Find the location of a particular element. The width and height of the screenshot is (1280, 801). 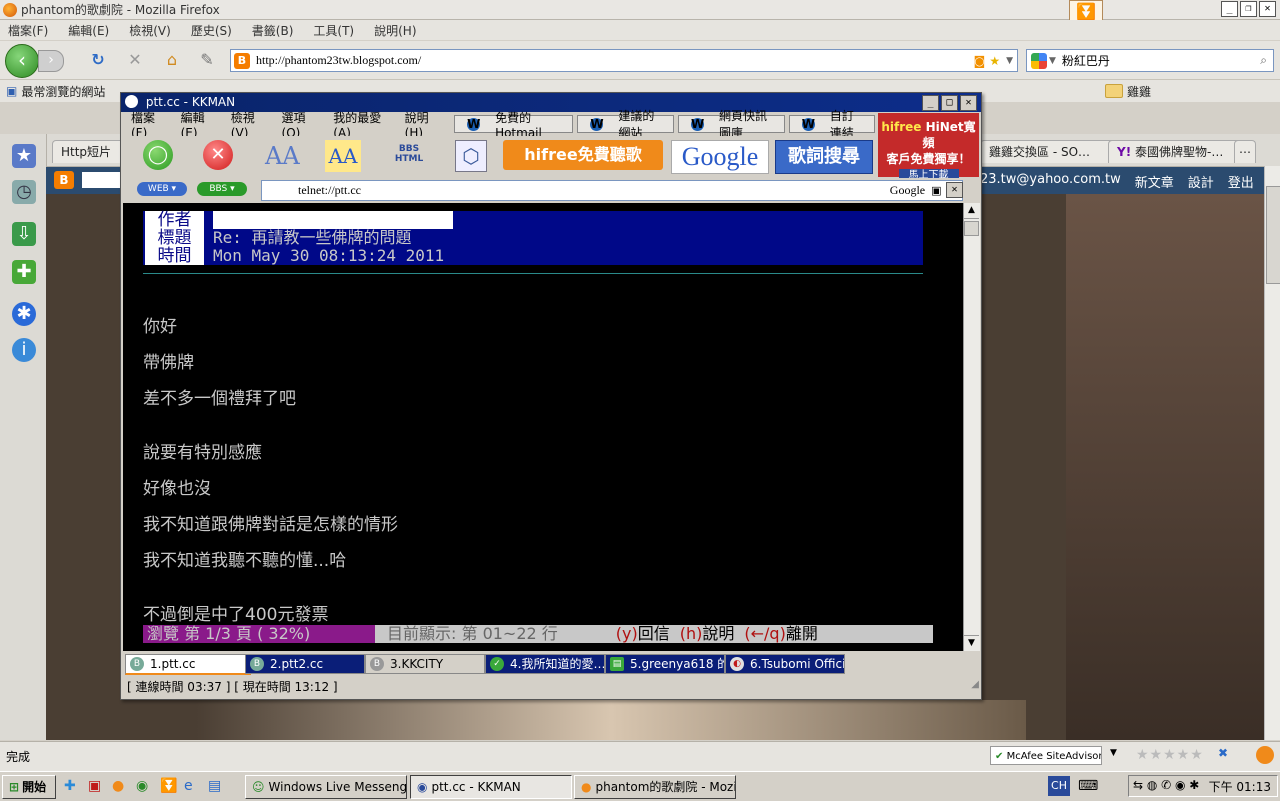

quicklaunch-desktop-icon: ▤ is located at coordinates (214, 786).